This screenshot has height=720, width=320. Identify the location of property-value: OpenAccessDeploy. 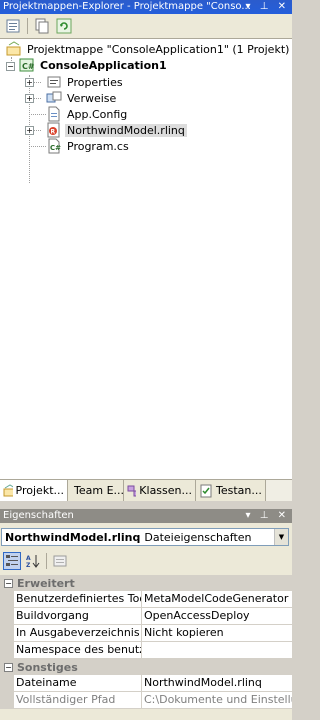
(217, 616).